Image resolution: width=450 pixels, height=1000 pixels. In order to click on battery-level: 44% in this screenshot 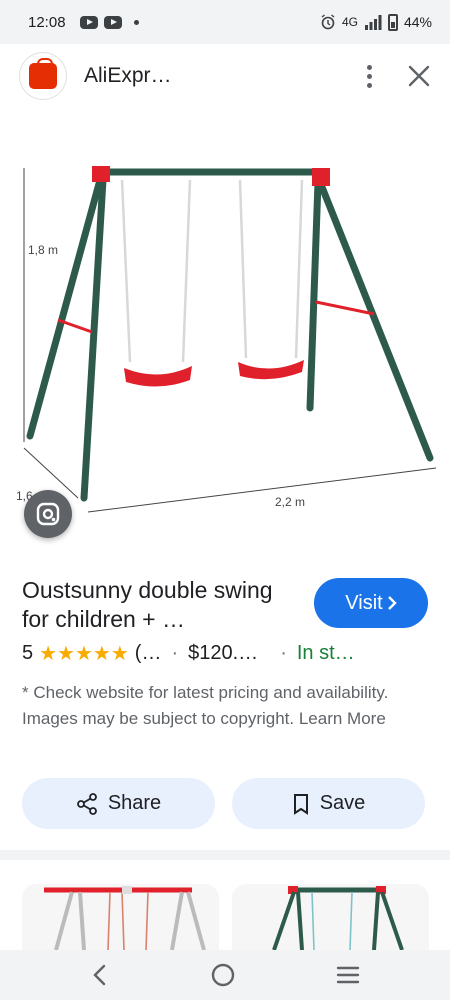, I will do `click(417, 22)`.